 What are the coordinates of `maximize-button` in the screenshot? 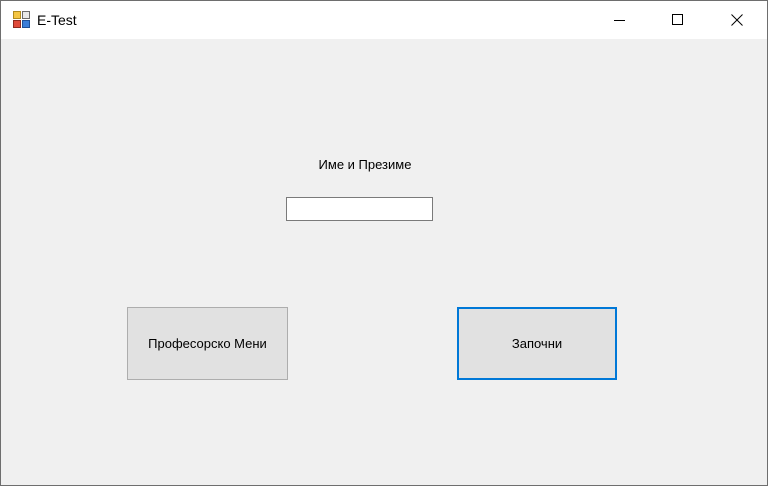 It's located at (678, 20).